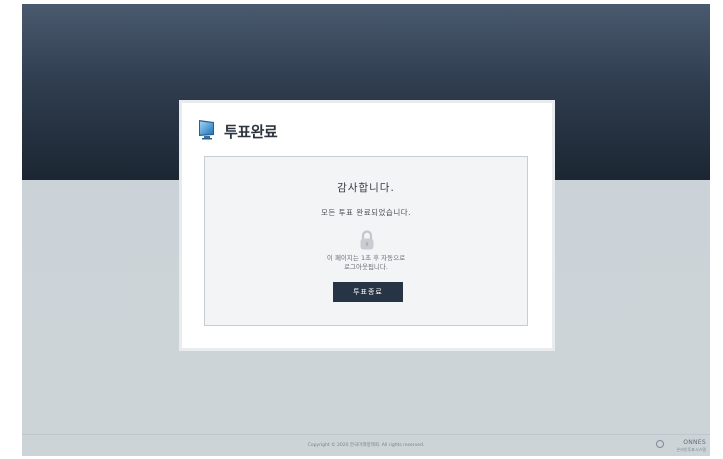 The image size is (723, 459). Describe the element at coordinates (207, 131) in the screenshot. I see `monitor-icon` at that location.